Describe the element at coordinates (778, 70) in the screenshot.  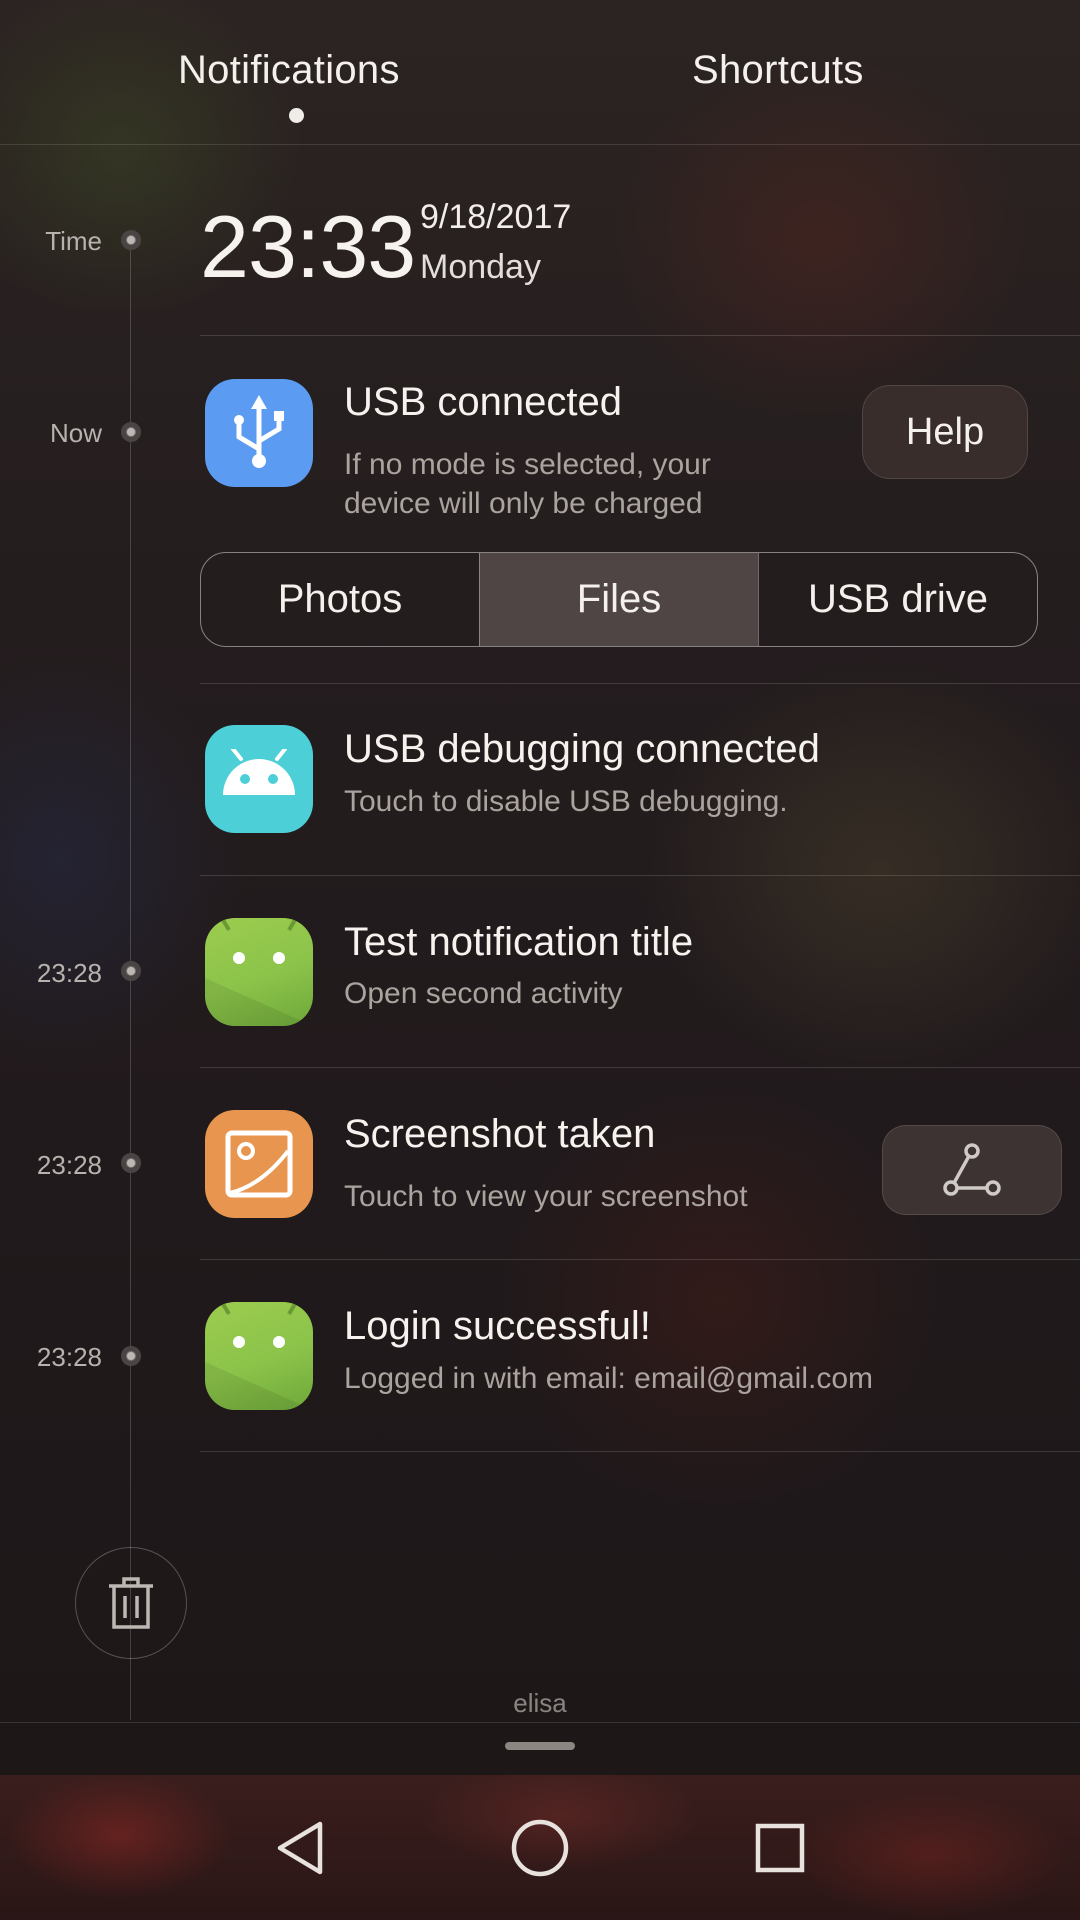
I see `tab-shortcuts: Shortcuts` at that location.